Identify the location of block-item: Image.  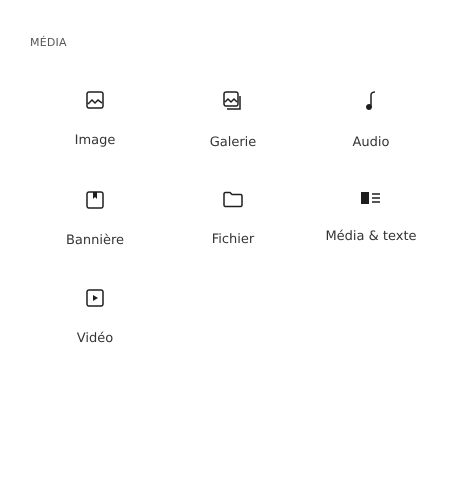
(95, 120).